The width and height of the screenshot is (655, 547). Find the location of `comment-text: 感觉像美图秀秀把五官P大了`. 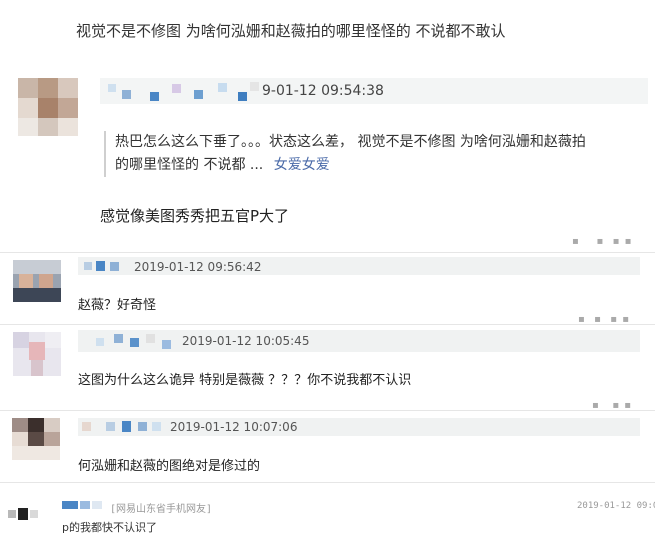

comment-text: 感觉像美图秀秀把五官P大了 is located at coordinates (195, 216).